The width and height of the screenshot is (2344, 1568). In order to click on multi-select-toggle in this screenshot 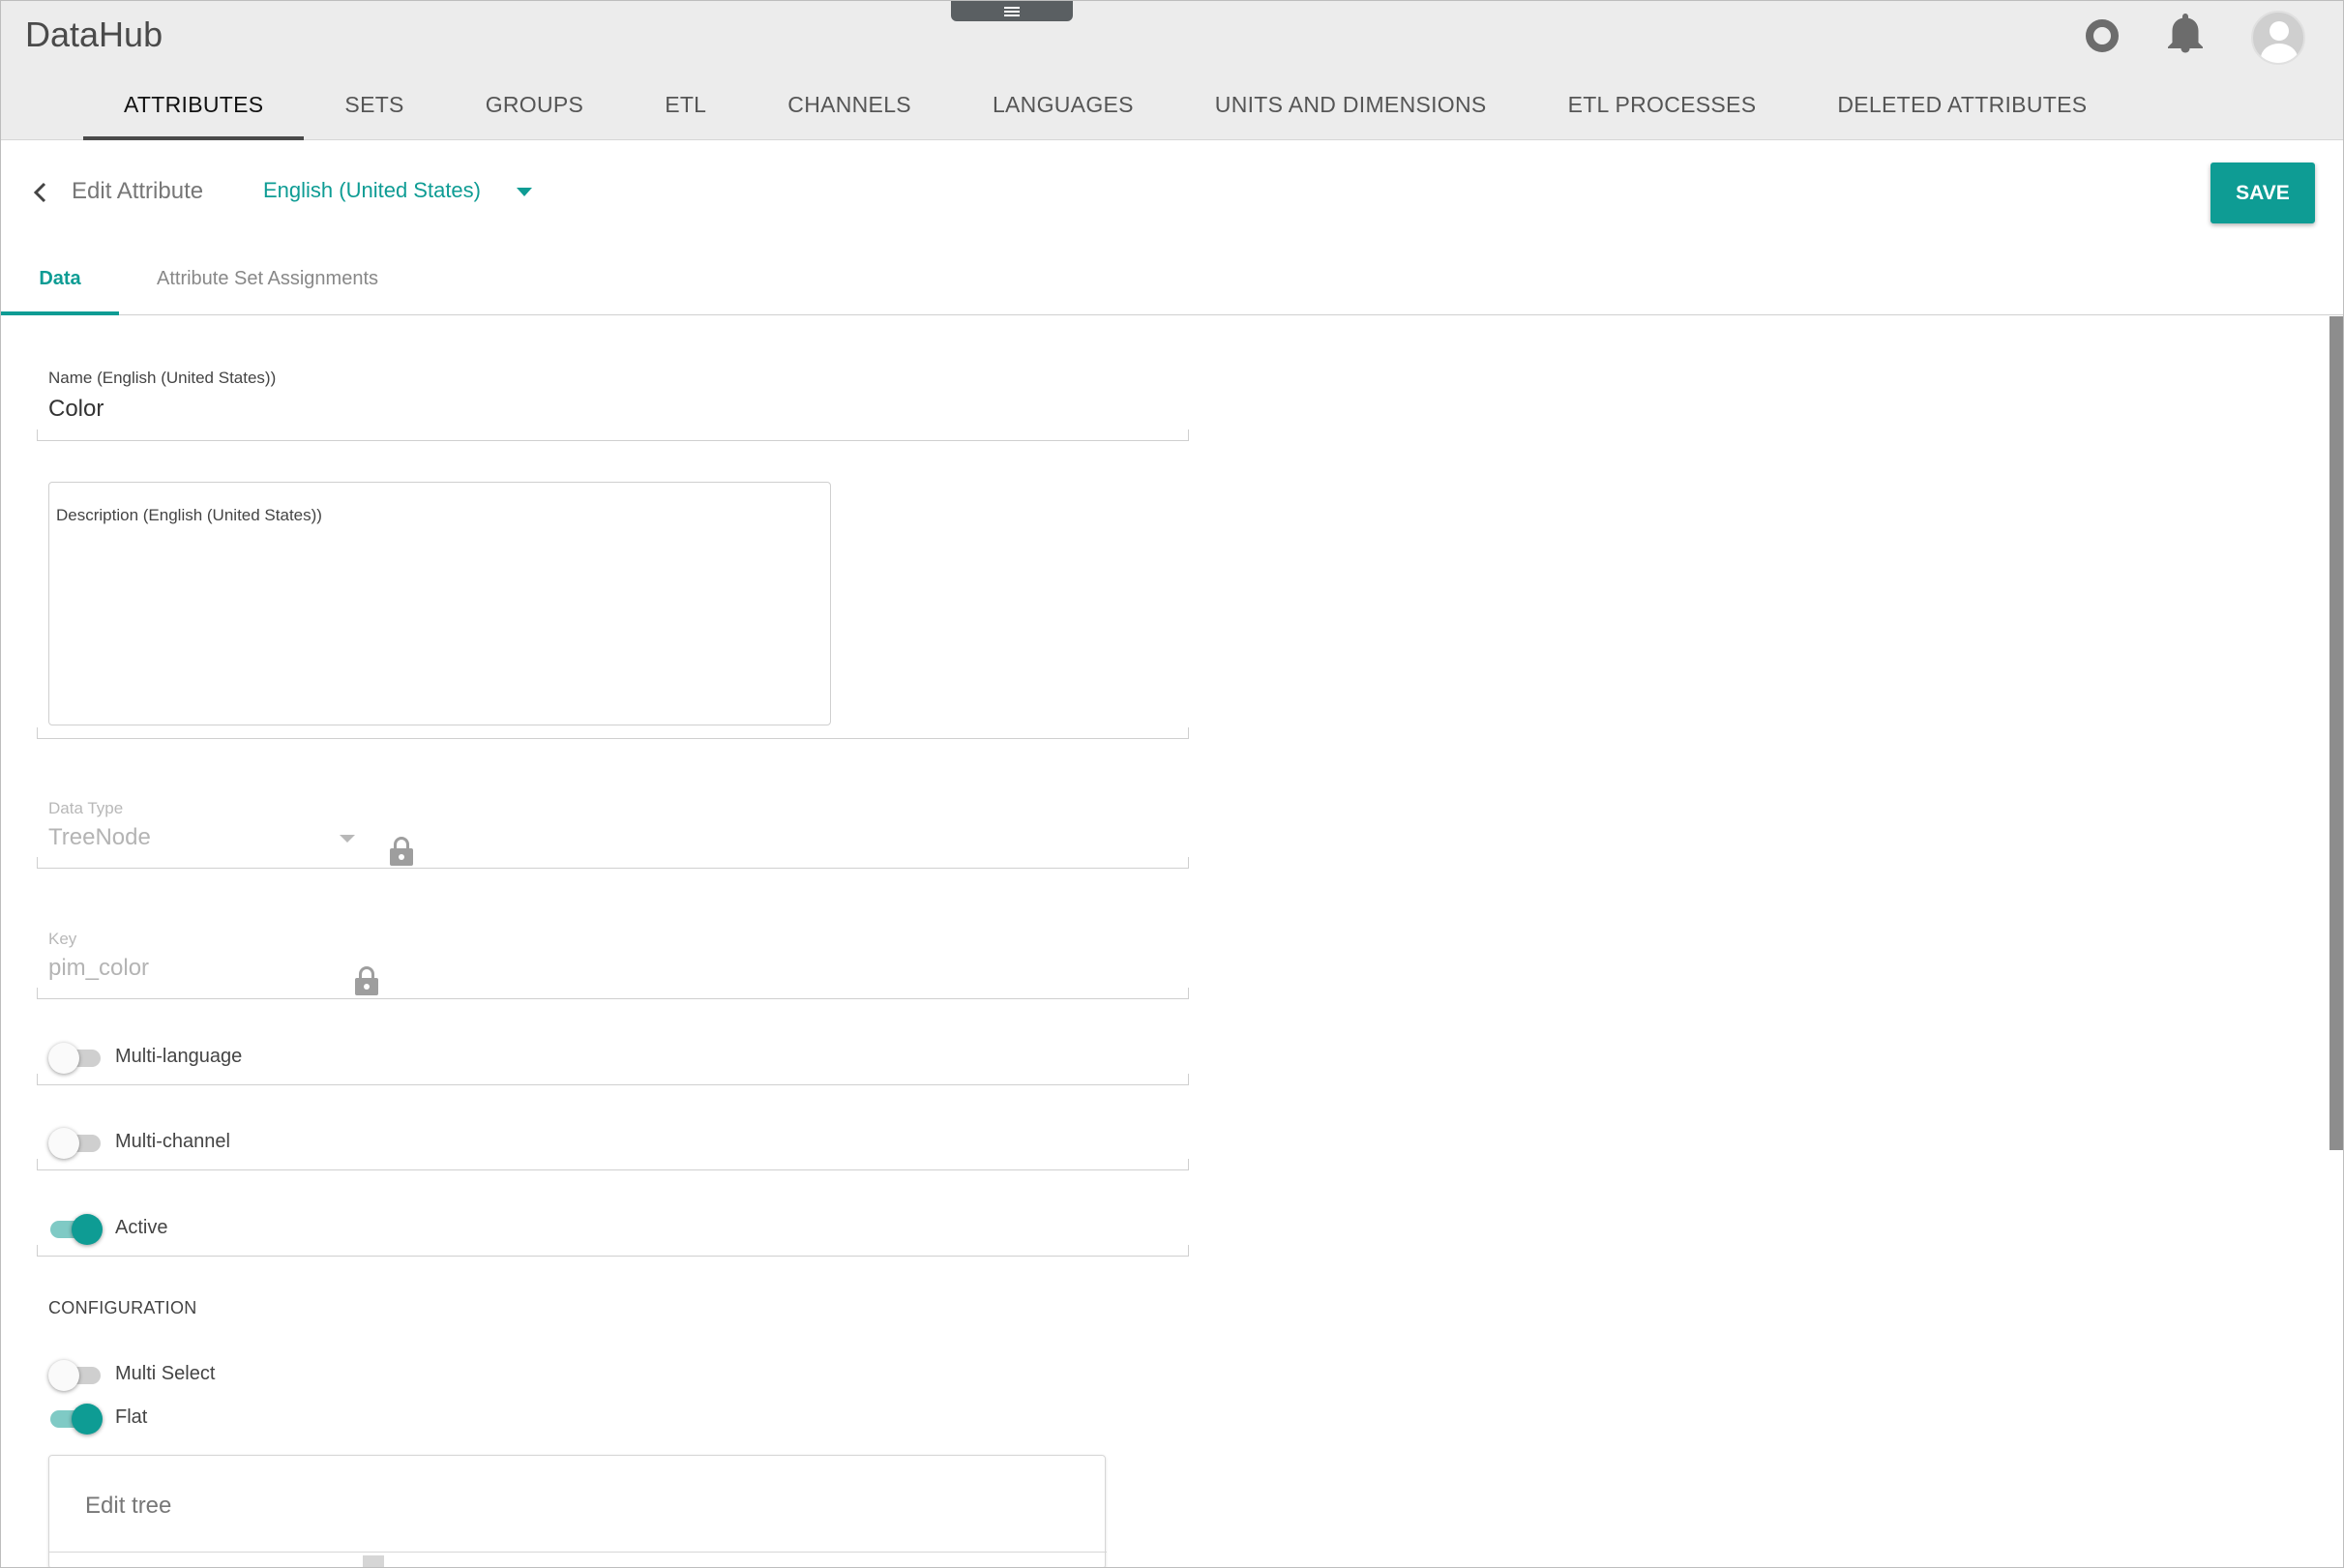, I will do `click(75, 1373)`.